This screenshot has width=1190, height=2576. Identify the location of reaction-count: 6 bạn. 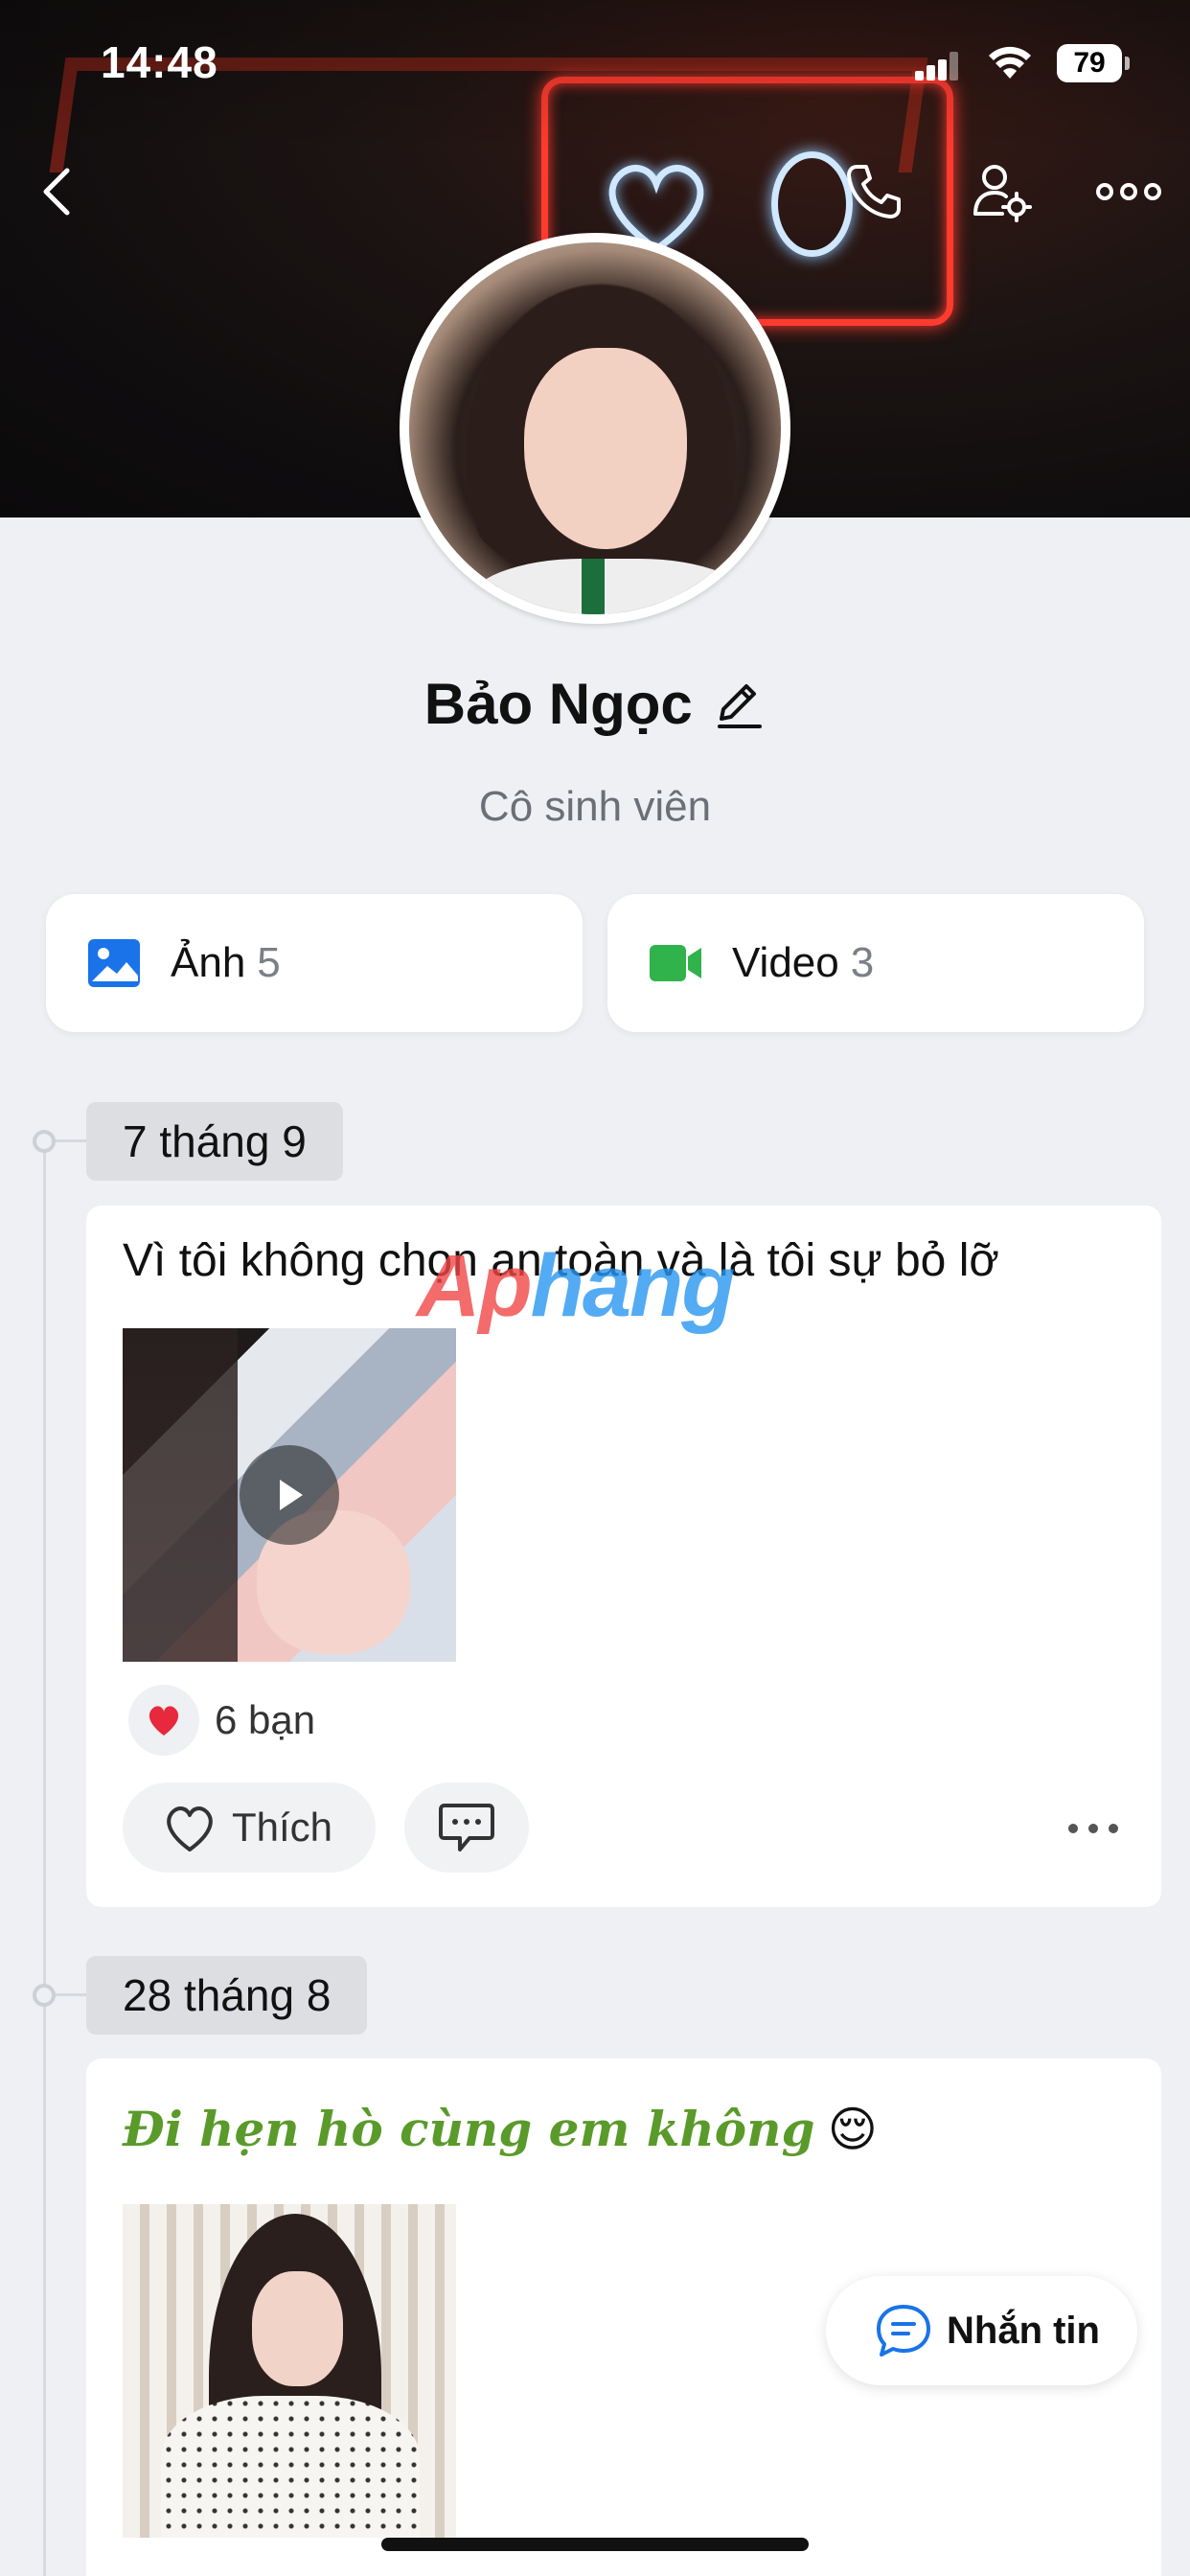
(265, 1719).